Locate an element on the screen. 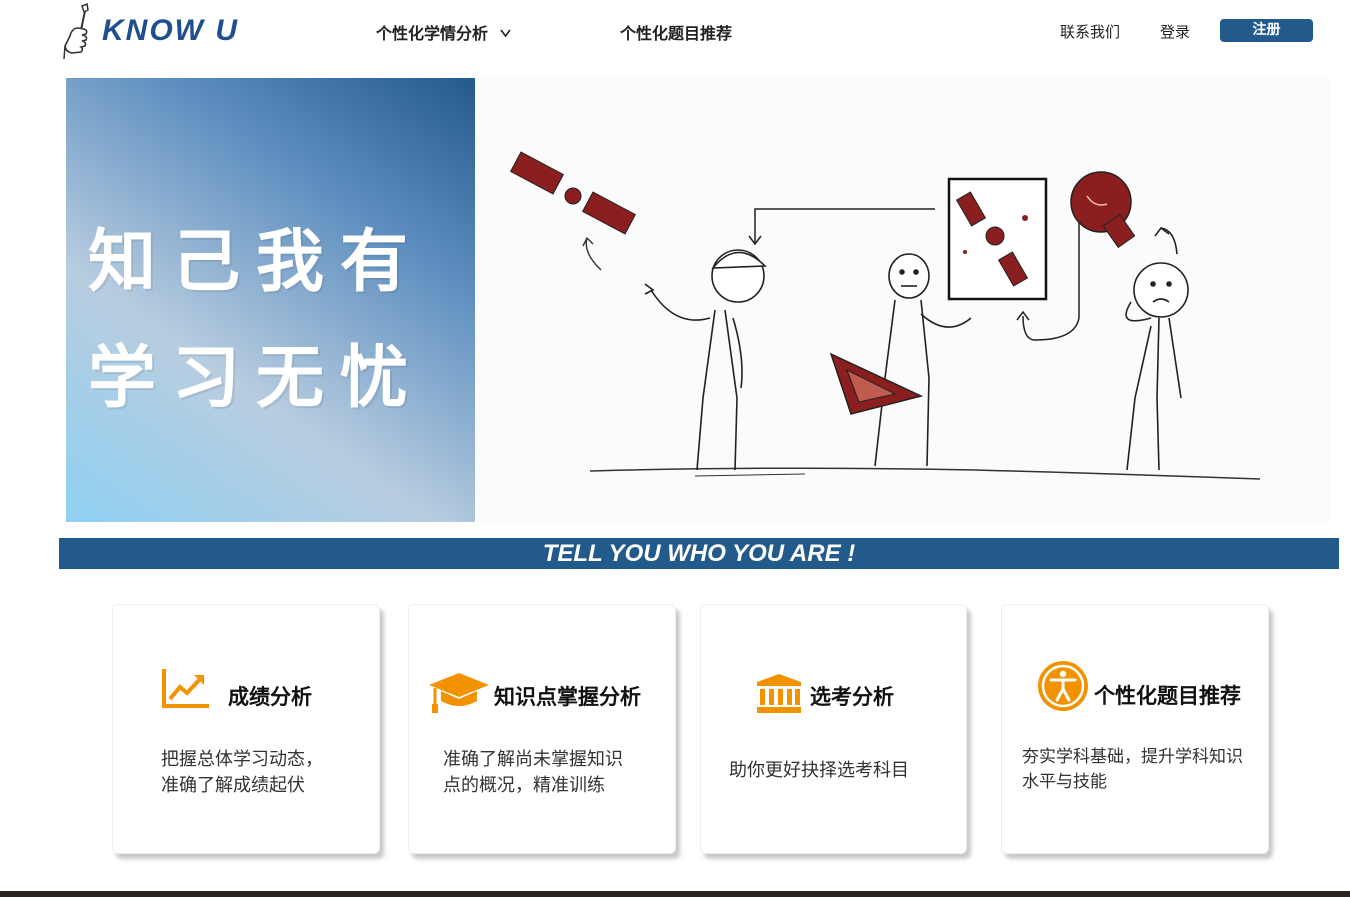 Image resolution: width=1350 pixels, height=897 pixels. card-question-recommend: 个性化题目推荐 夯实学科基础，提升学科知识 水平与技能 is located at coordinates (1135, 729).